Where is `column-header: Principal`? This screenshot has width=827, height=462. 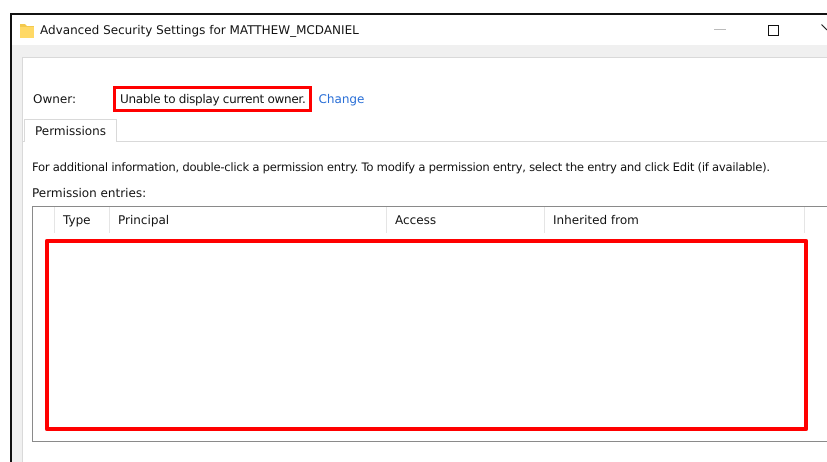 column-header: Principal is located at coordinates (248, 220).